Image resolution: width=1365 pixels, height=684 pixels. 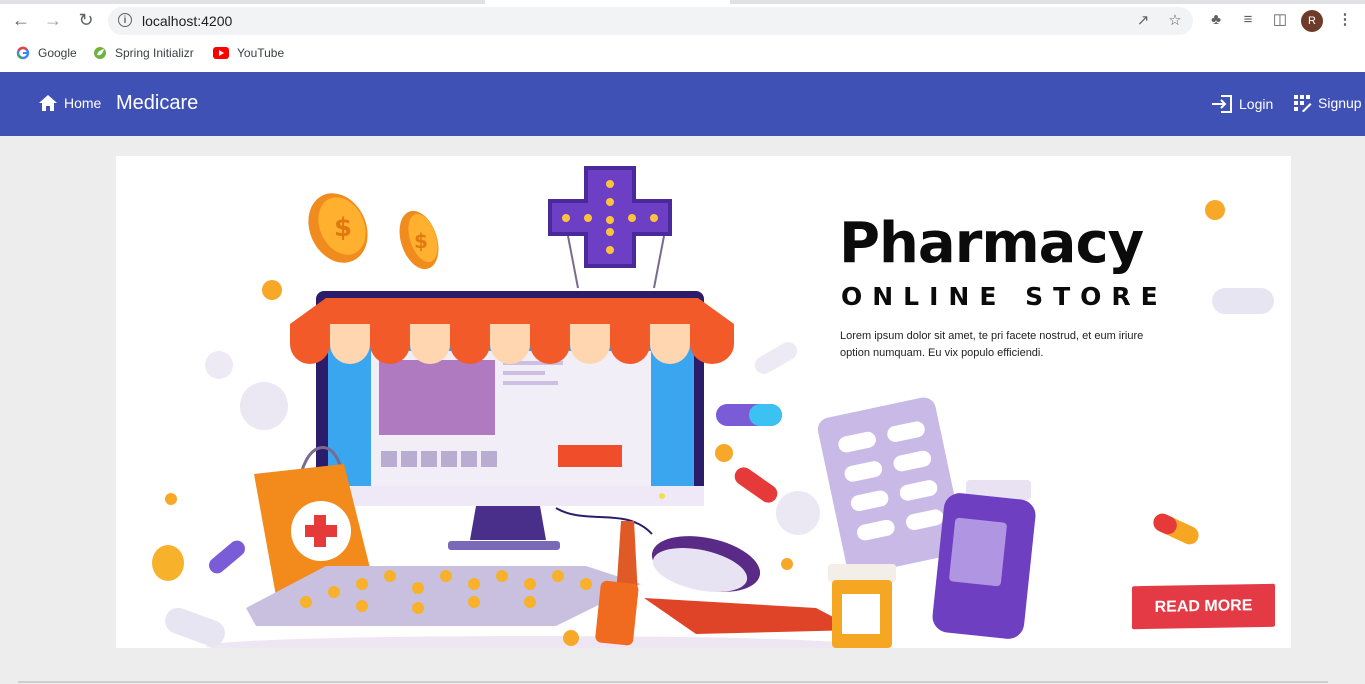 I want to click on bookmark-google: Google, so click(x=46, y=53).